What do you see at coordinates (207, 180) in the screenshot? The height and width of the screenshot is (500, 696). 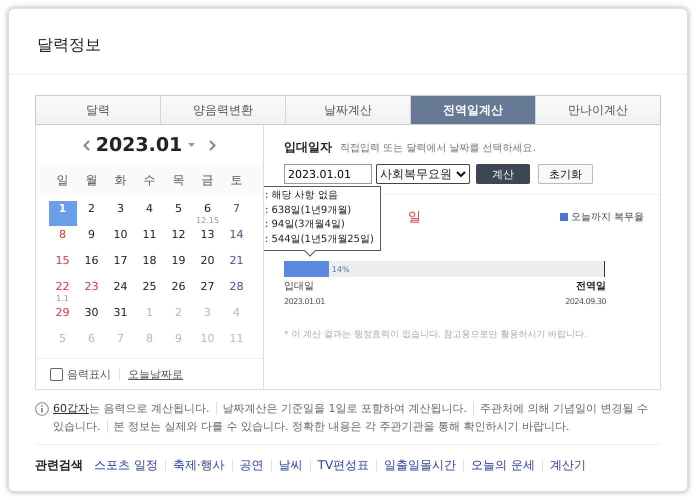 I see `weekday-label: 금` at bounding box center [207, 180].